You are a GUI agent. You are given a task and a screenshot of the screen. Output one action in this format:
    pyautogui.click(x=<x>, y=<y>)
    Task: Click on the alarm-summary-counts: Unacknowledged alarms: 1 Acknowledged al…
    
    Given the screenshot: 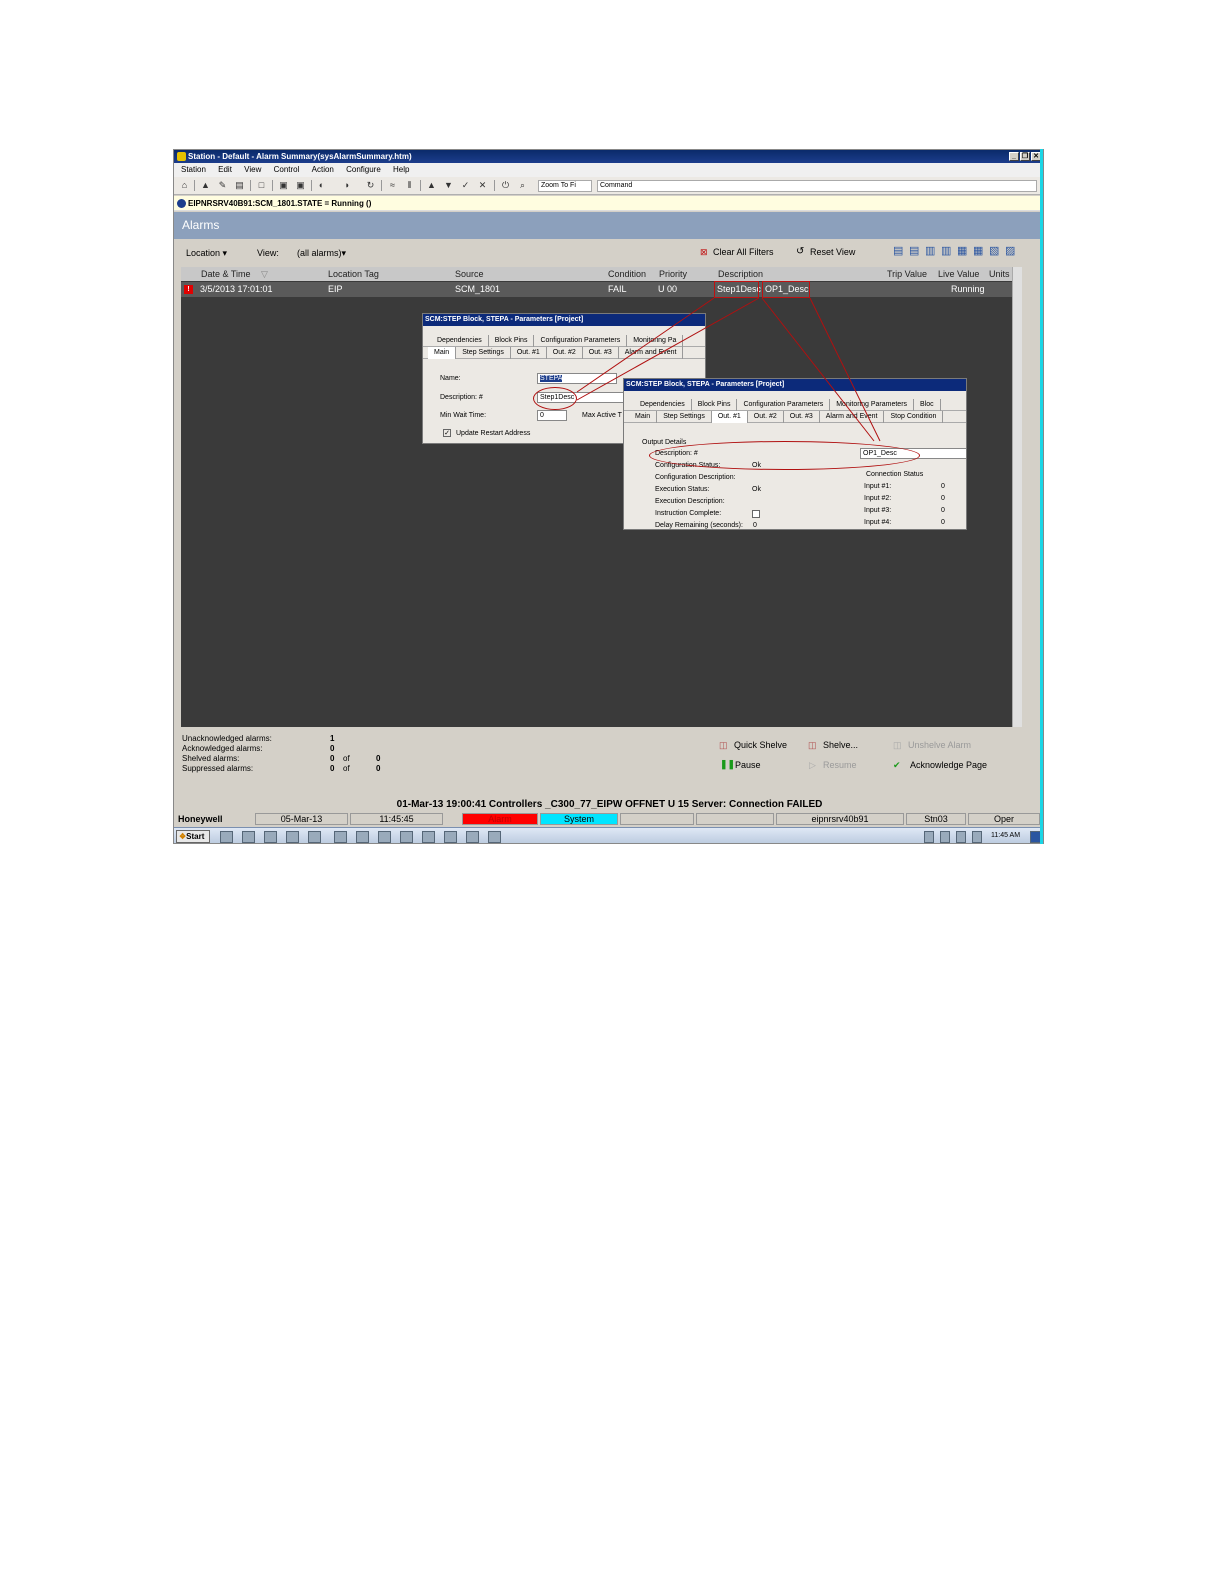 What is the action you would take?
    pyautogui.click(x=608, y=763)
    